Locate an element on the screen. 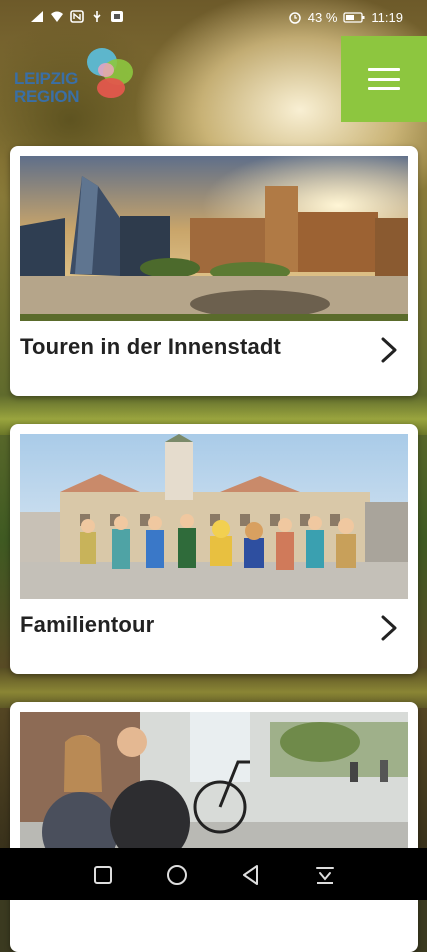 Image resolution: width=427 pixels, height=952 pixels. status-left-icons is located at coordinates (77, 16).